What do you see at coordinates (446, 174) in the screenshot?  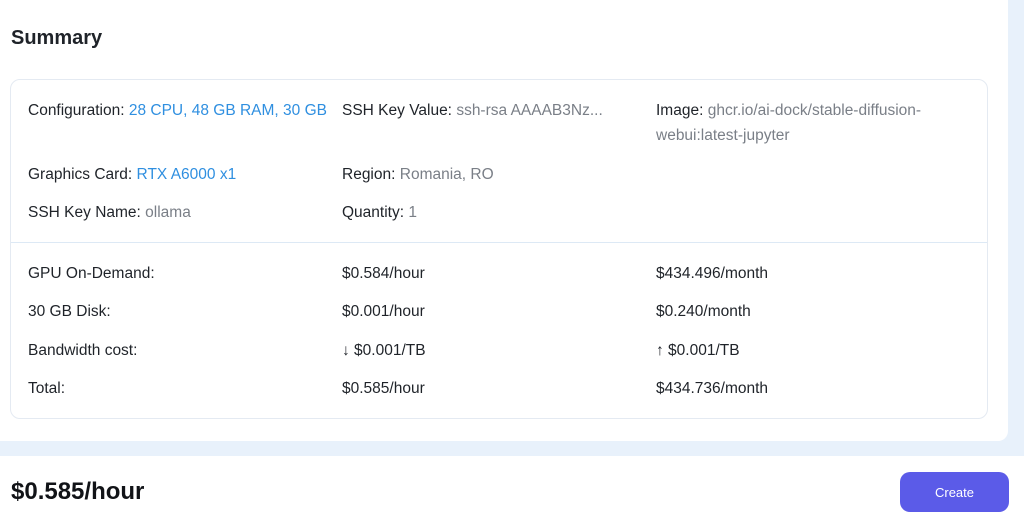 I see `region-value: Romania, RO` at bounding box center [446, 174].